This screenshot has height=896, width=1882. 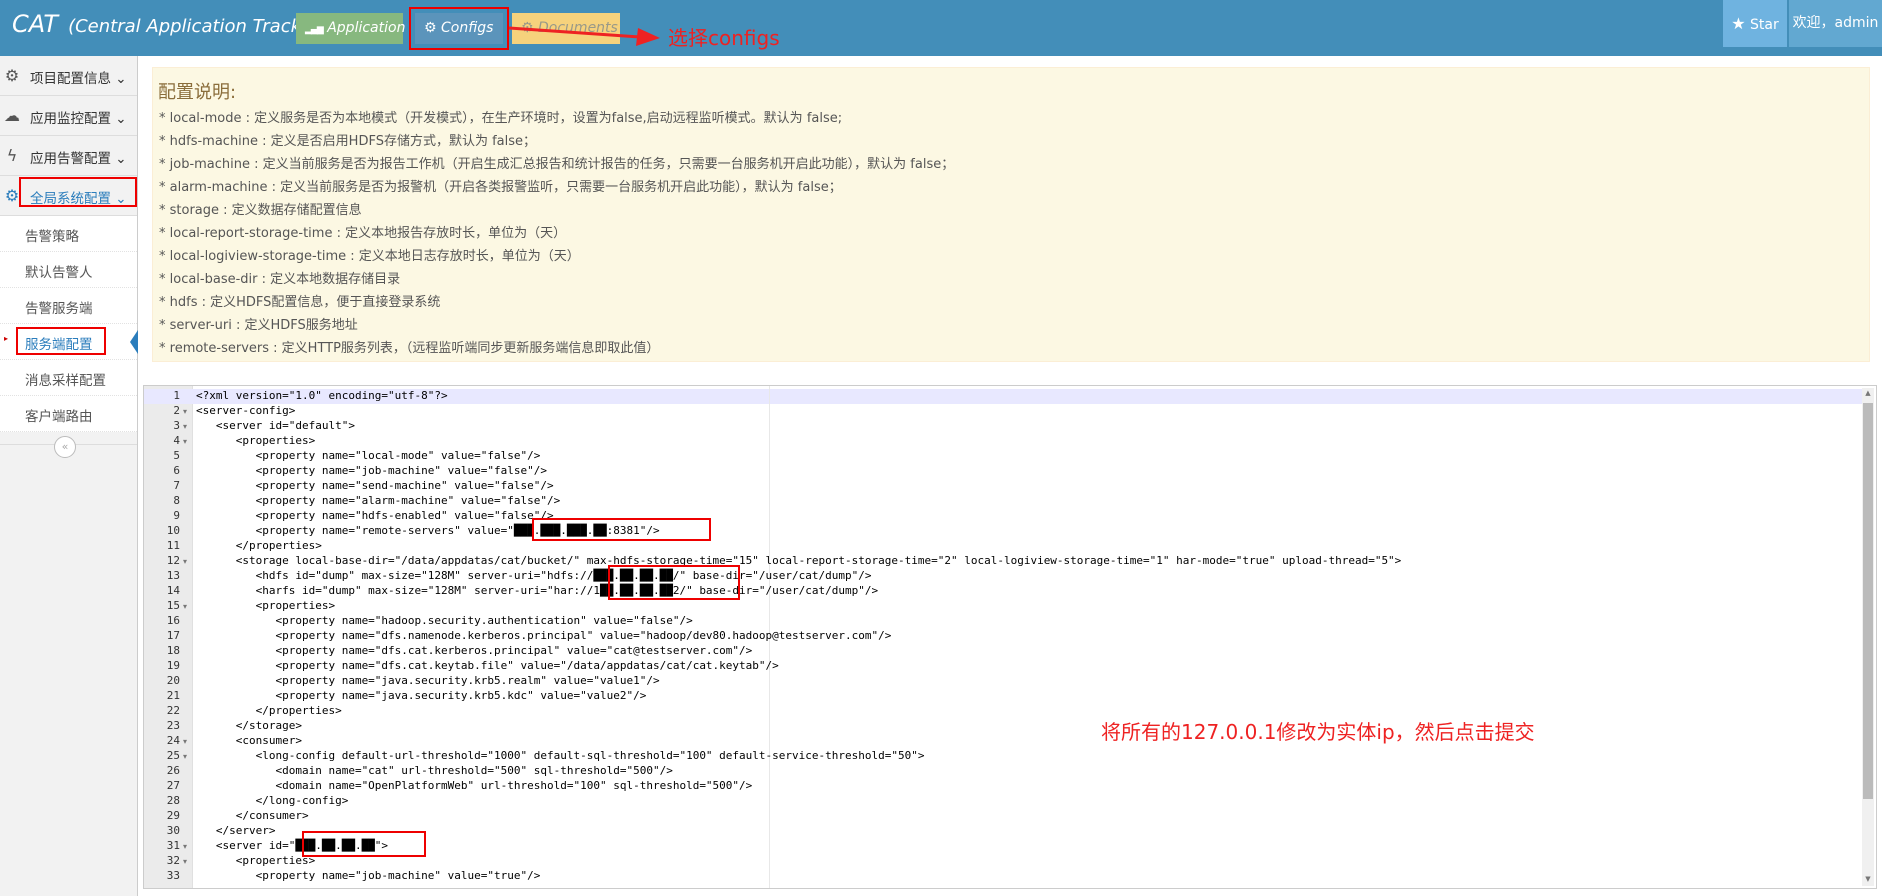 I want to click on annotation-arrow, so click(x=584, y=36).